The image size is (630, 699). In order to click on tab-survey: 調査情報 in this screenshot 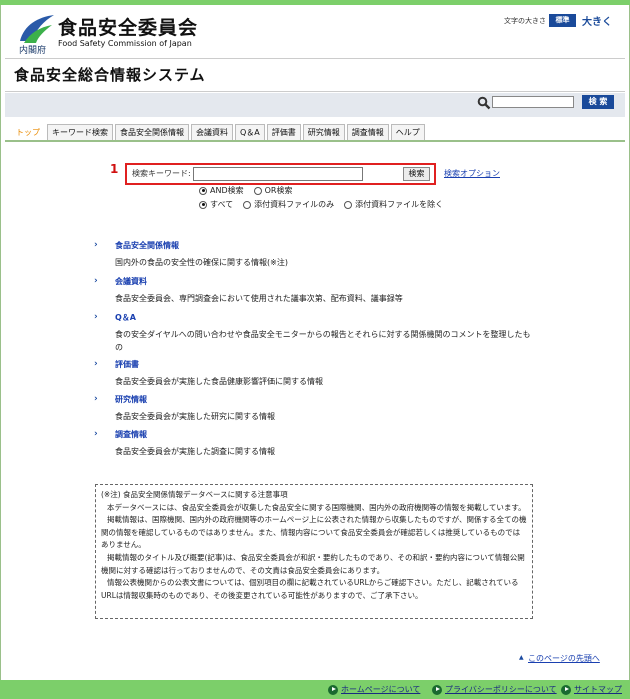, I will do `click(367, 132)`.